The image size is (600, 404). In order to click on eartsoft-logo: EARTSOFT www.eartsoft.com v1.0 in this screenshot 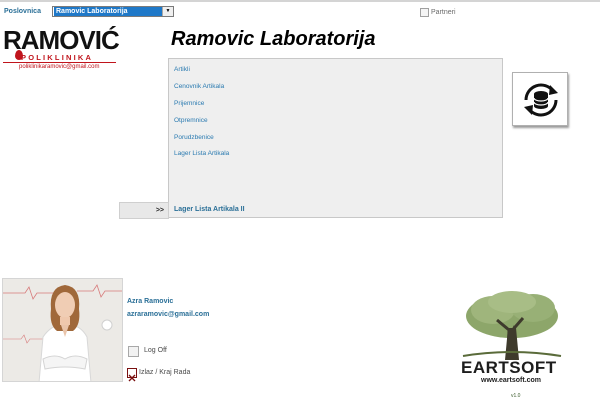, I will do `click(512, 345)`.